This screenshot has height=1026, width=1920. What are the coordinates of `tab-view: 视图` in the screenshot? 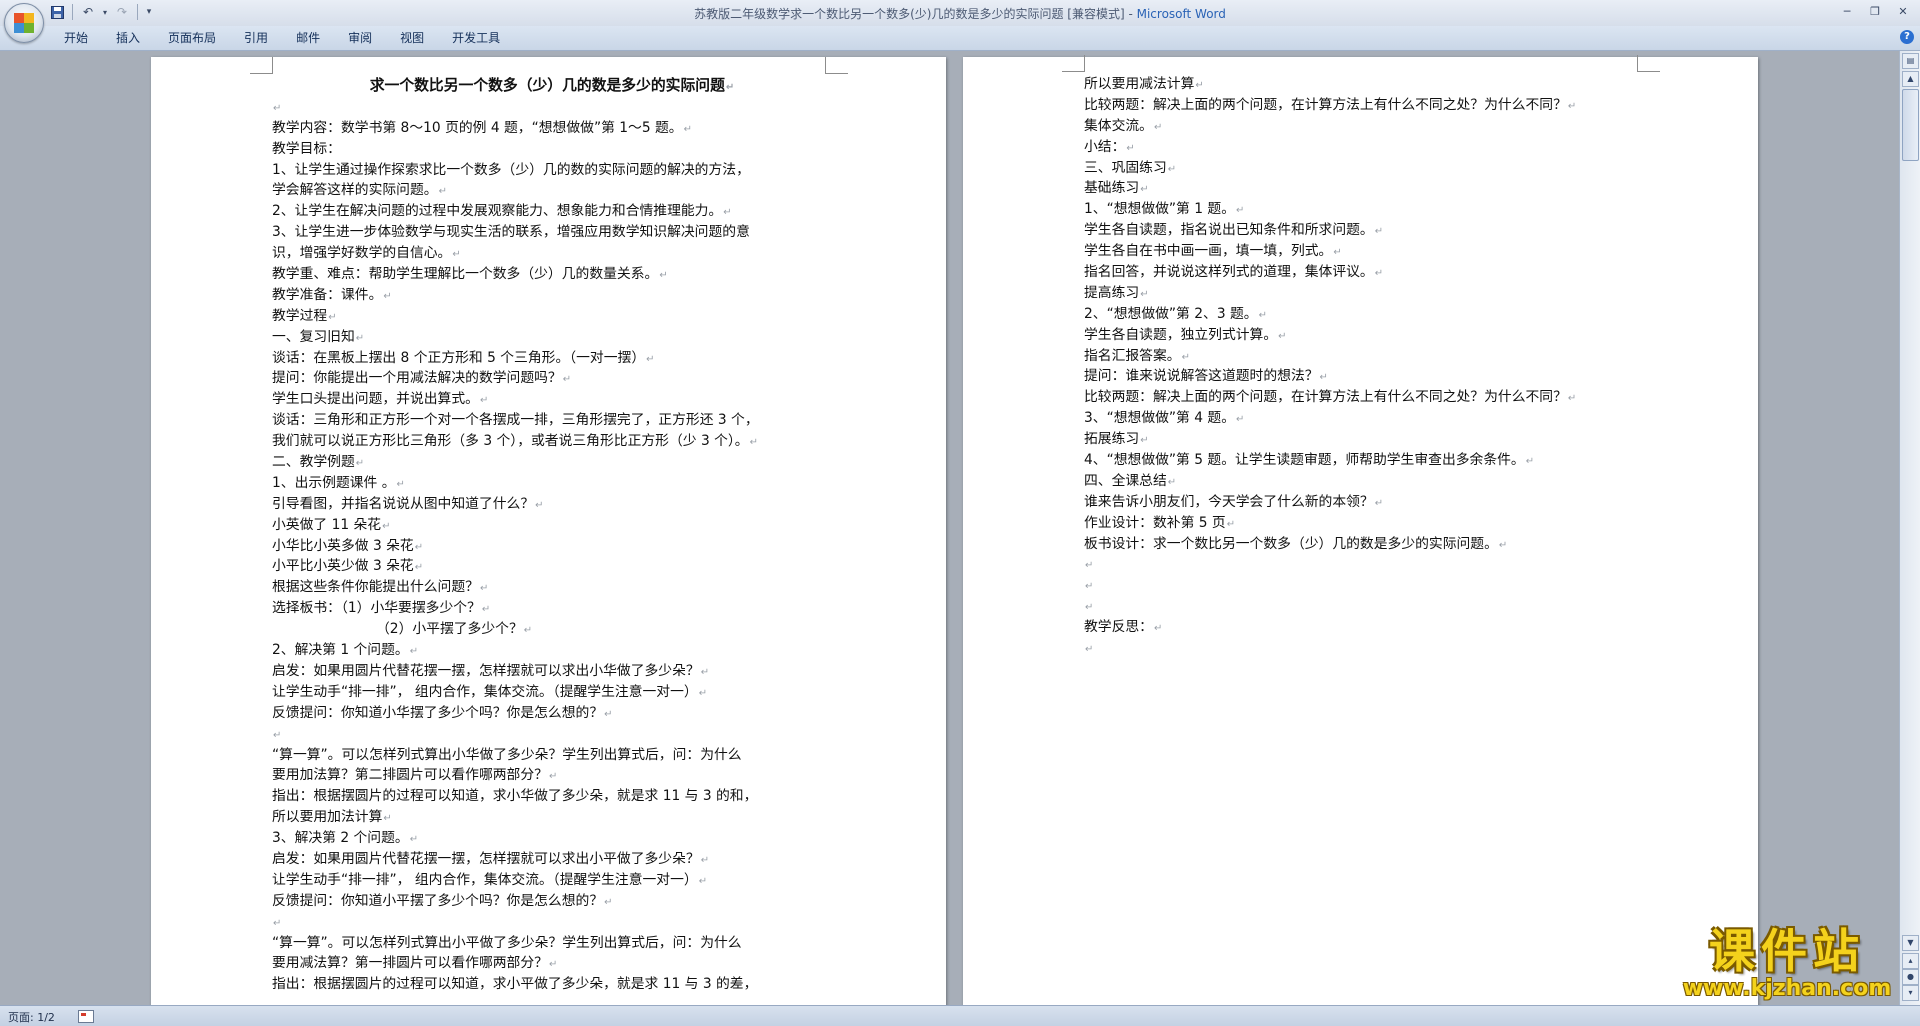 It's located at (412, 38).